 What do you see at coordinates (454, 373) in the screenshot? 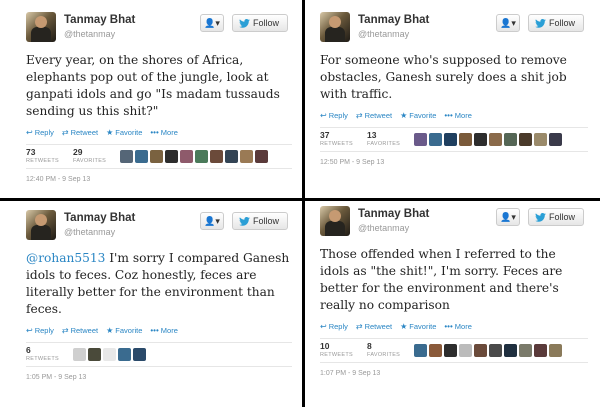
I see `tweet-timestamp: 1:07 PM - 9 Sep 13` at bounding box center [454, 373].